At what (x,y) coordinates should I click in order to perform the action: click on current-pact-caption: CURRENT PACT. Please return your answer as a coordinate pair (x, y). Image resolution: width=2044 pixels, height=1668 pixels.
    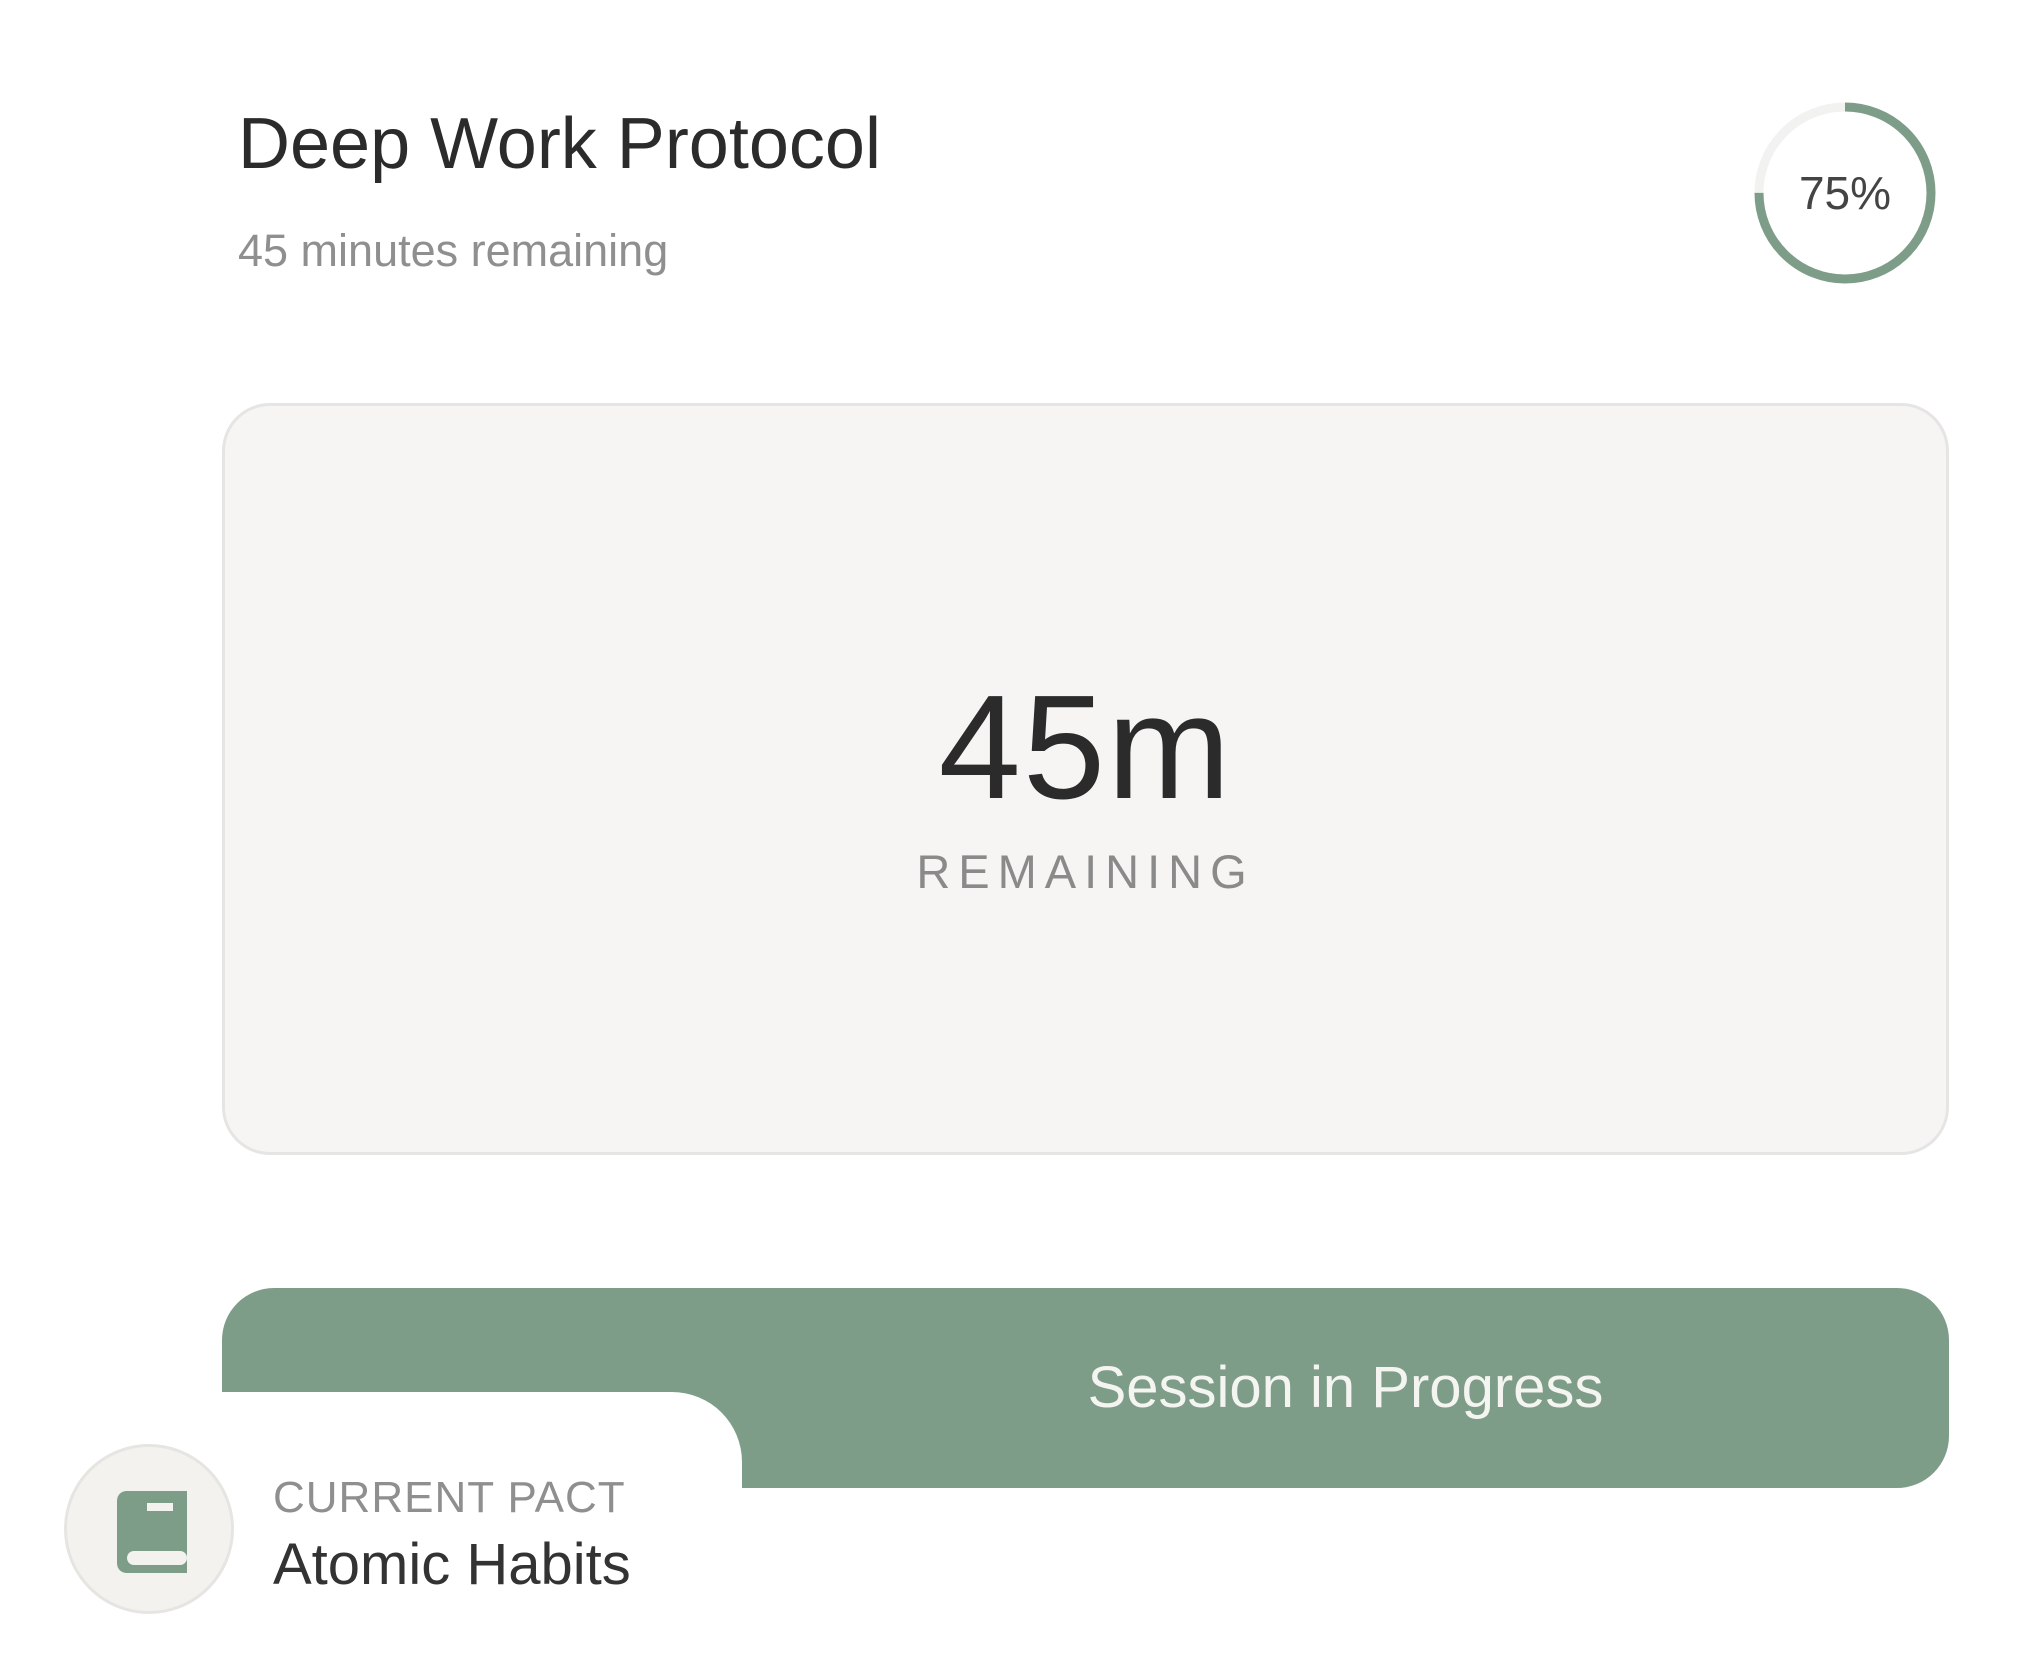
    Looking at the image, I should click on (449, 1497).